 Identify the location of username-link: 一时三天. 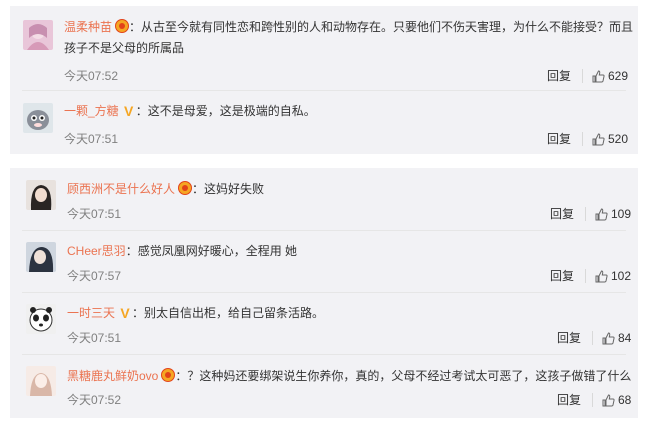
(91, 313).